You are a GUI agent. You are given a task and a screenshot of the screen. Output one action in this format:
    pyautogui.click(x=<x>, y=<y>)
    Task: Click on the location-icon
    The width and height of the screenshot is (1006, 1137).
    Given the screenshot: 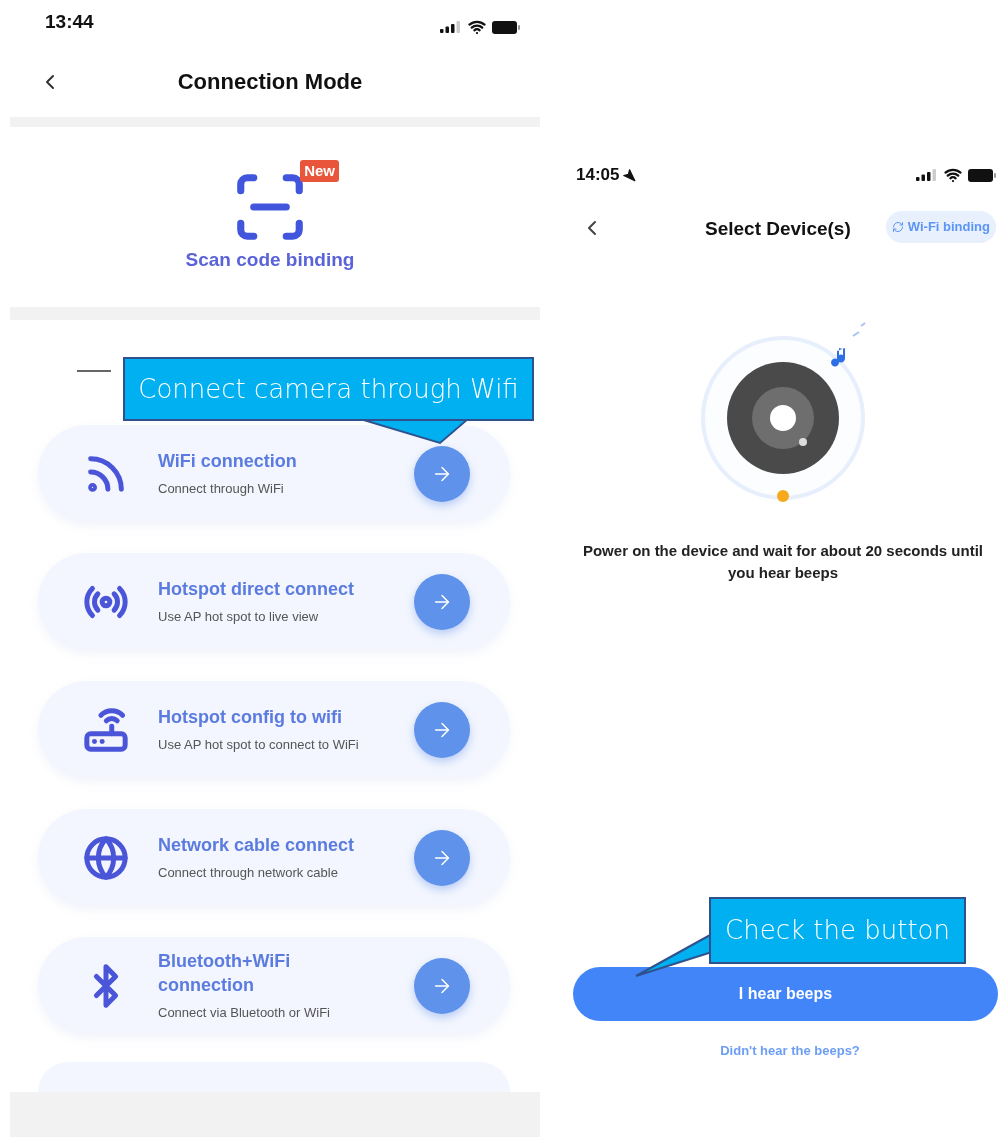 What is the action you would take?
    pyautogui.click(x=629, y=175)
    